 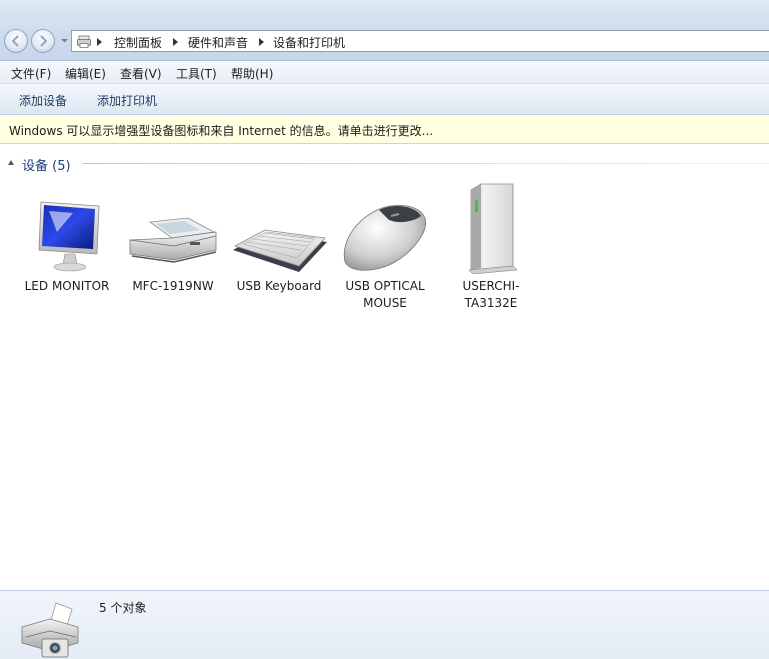 I want to click on devices-group-header: 设备 (5), so click(x=388, y=164).